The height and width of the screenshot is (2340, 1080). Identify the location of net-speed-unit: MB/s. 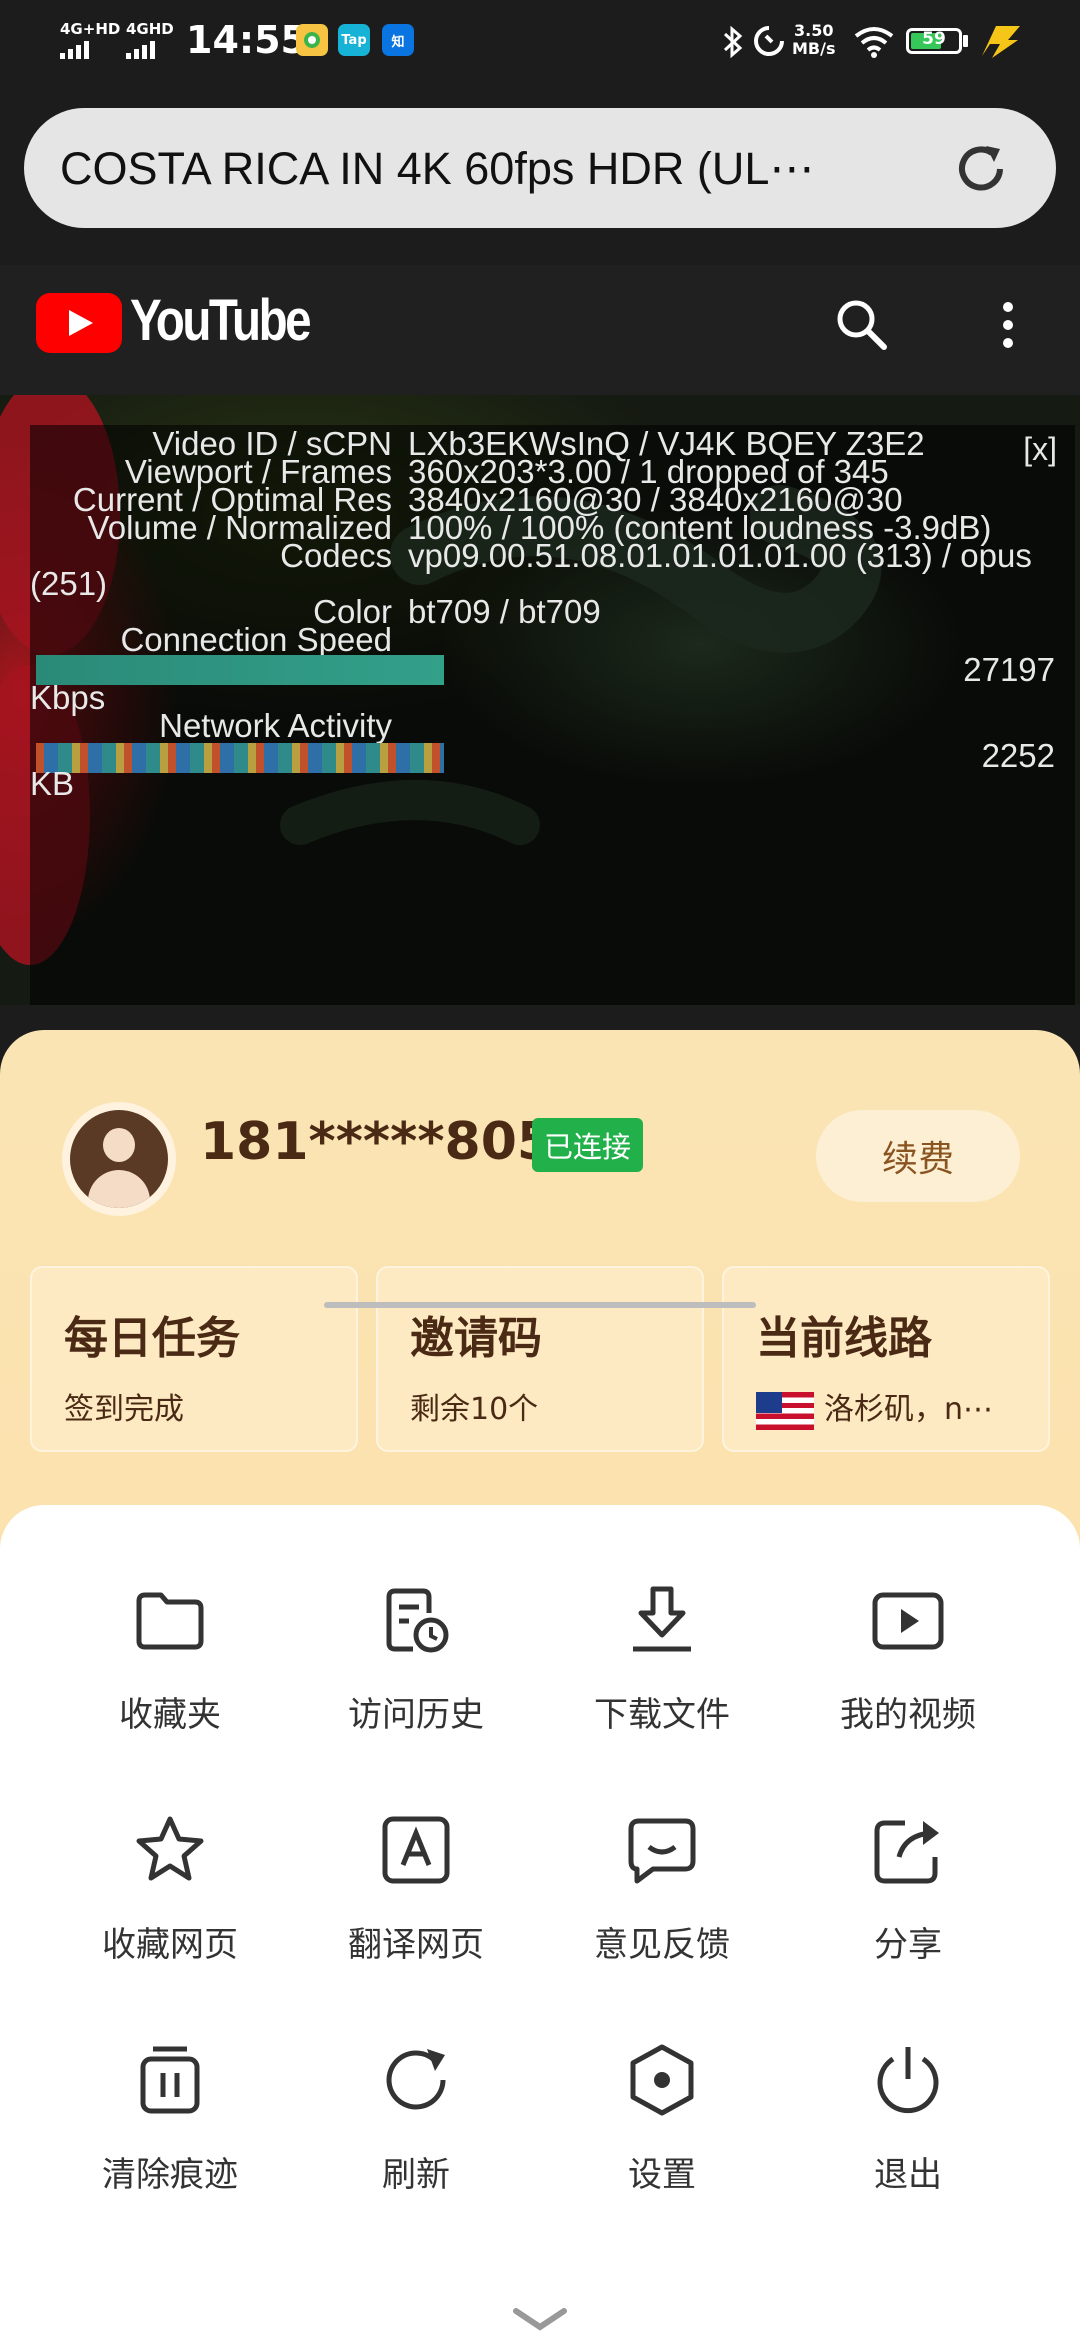
(814, 48).